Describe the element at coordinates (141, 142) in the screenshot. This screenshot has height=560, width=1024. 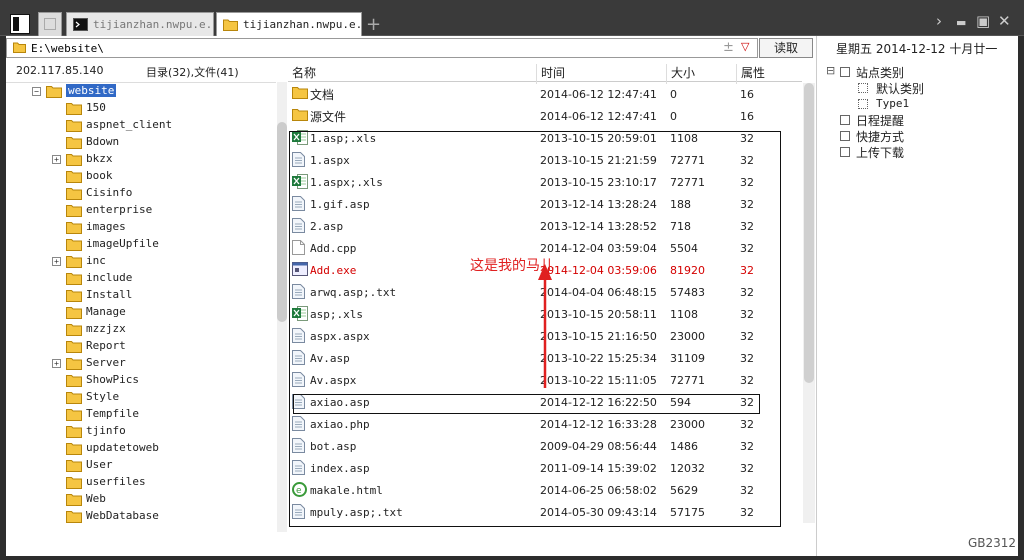
I see `tree-item: Bdown` at that location.